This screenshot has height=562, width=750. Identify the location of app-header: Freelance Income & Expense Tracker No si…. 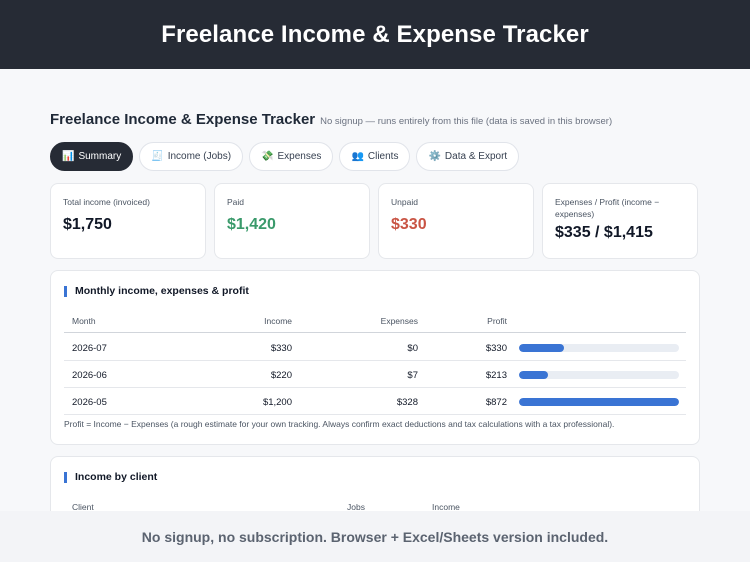
(331, 119).